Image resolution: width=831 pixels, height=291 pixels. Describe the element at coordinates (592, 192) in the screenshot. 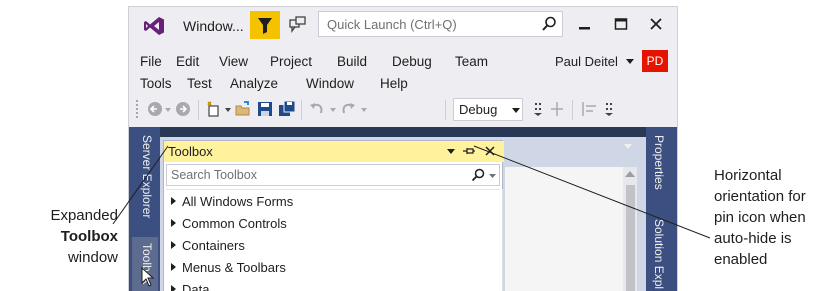

I see `leader-line-pin` at that location.